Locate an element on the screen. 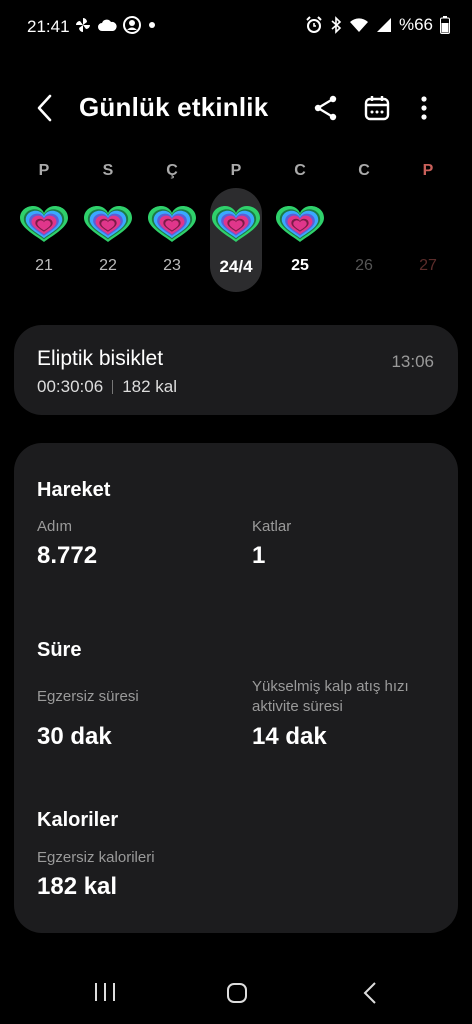  share-button is located at coordinates (326, 108).